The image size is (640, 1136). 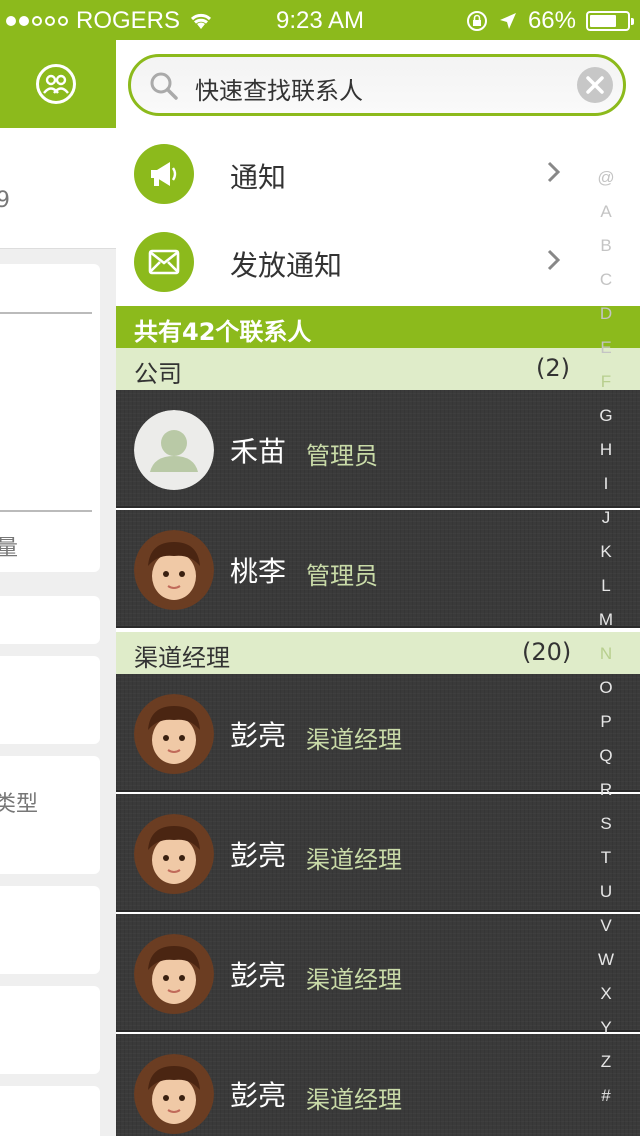 What do you see at coordinates (606, 1028) in the screenshot?
I see `alphabet-index-letter: Y` at bounding box center [606, 1028].